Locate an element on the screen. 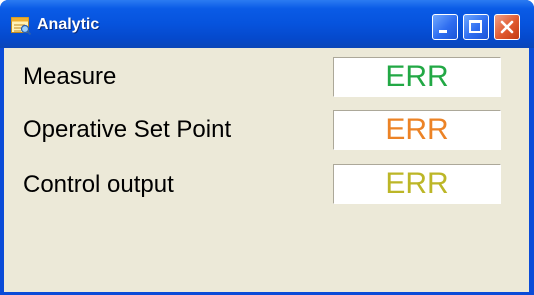  maximize-button is located at coordinates (476, 27).